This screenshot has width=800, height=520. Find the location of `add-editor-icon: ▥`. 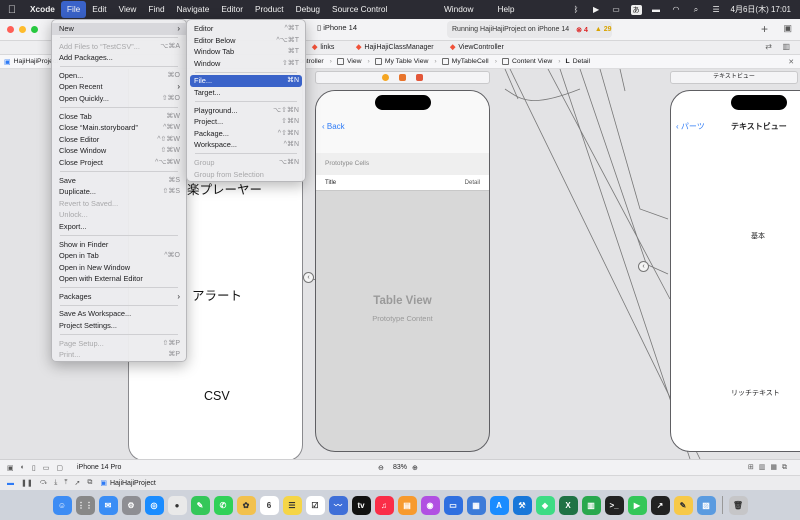

add-editor-icon: ▥ is located at coordinates (786, 46).